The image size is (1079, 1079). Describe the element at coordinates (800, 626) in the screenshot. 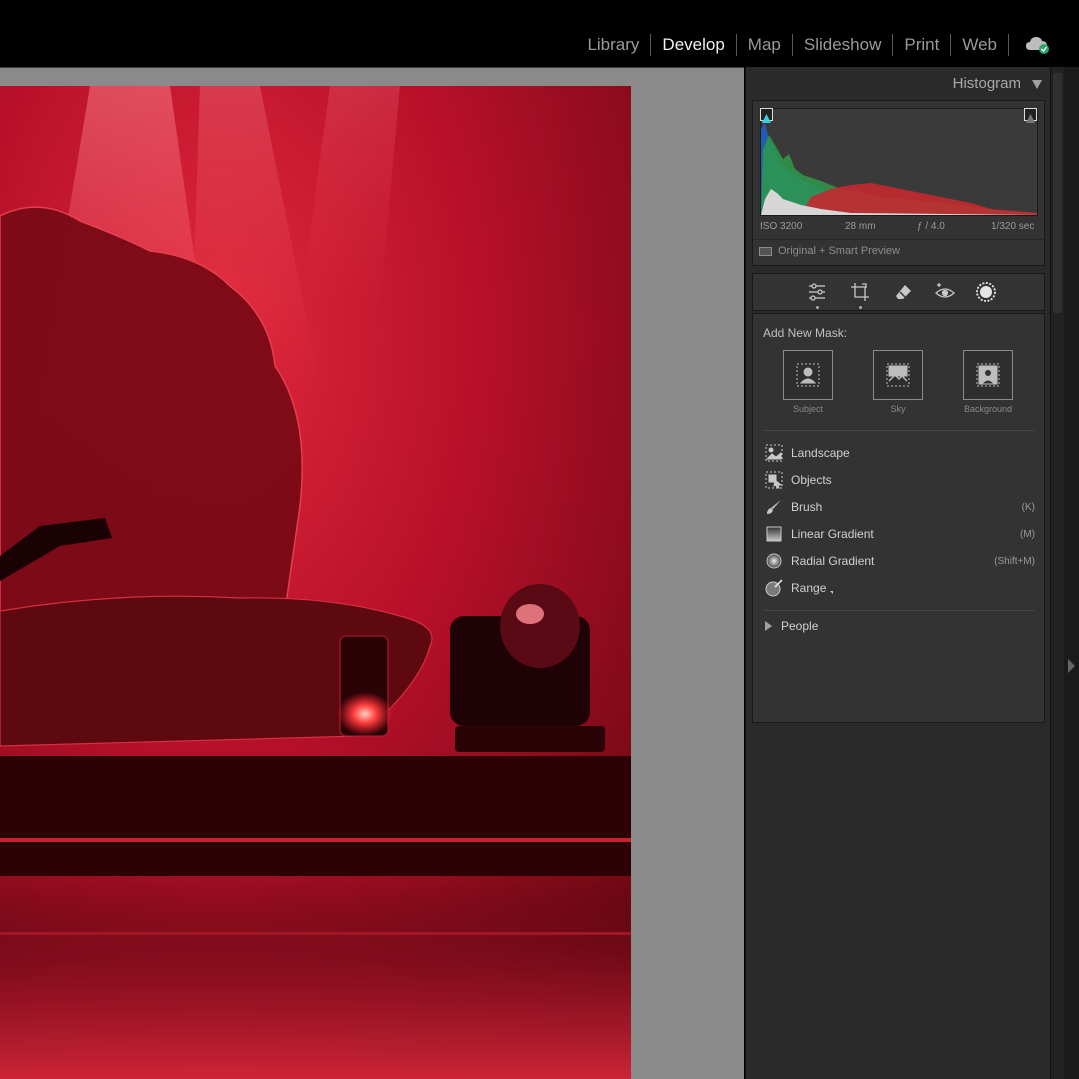

I see `people-label: People` at that location.